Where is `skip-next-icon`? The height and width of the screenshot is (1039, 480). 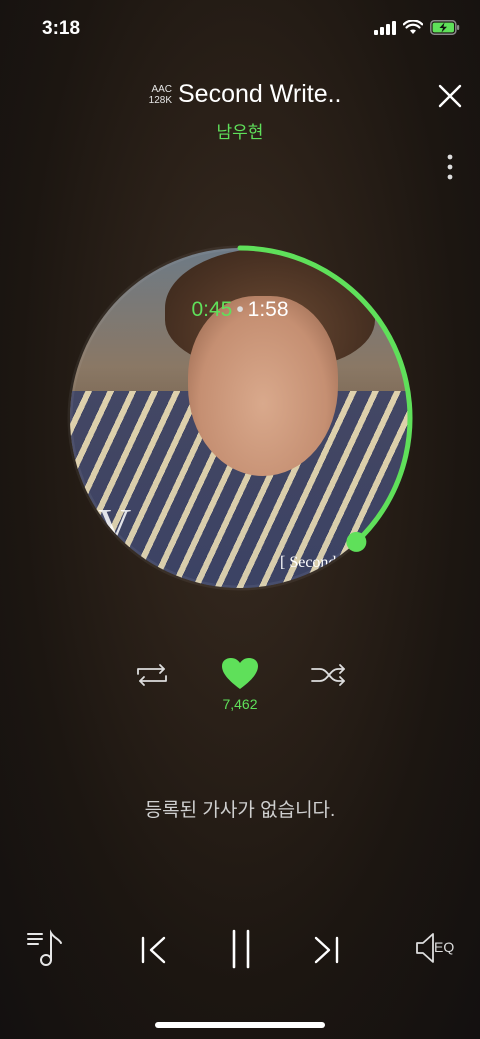
skip-next-icon is located at coordinates (326, 950).